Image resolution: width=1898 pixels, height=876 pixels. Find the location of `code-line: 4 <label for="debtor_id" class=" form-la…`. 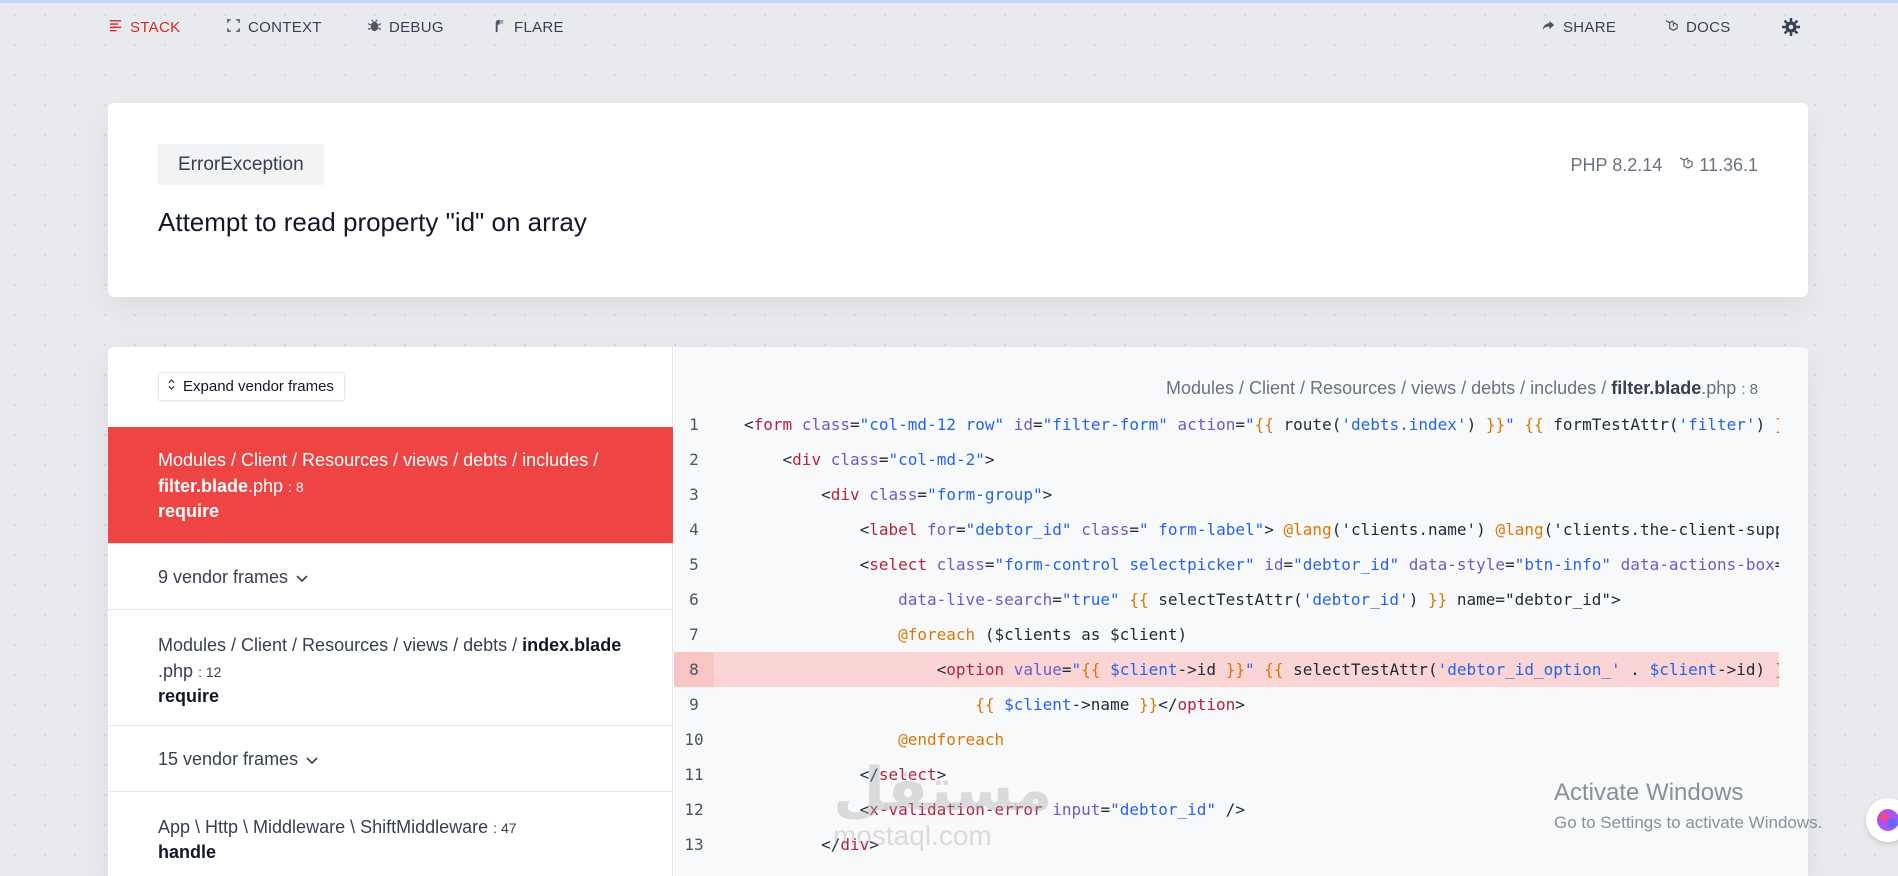

code-line: 4 <label for="debtor_id" class=" form-la… is located at coordinates (1226, 529).